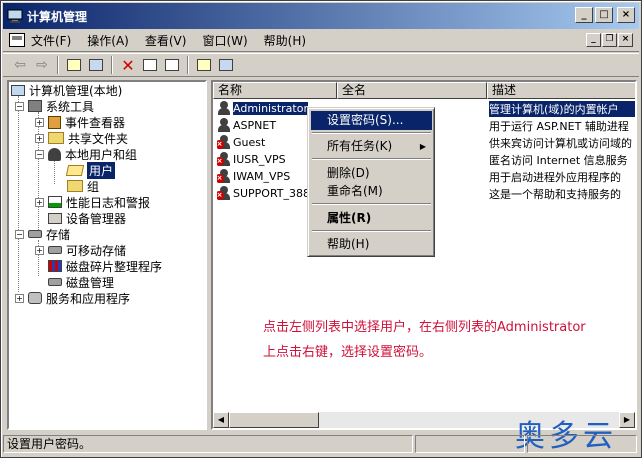  I want to click on maximize-button: □, so click(604, 15).